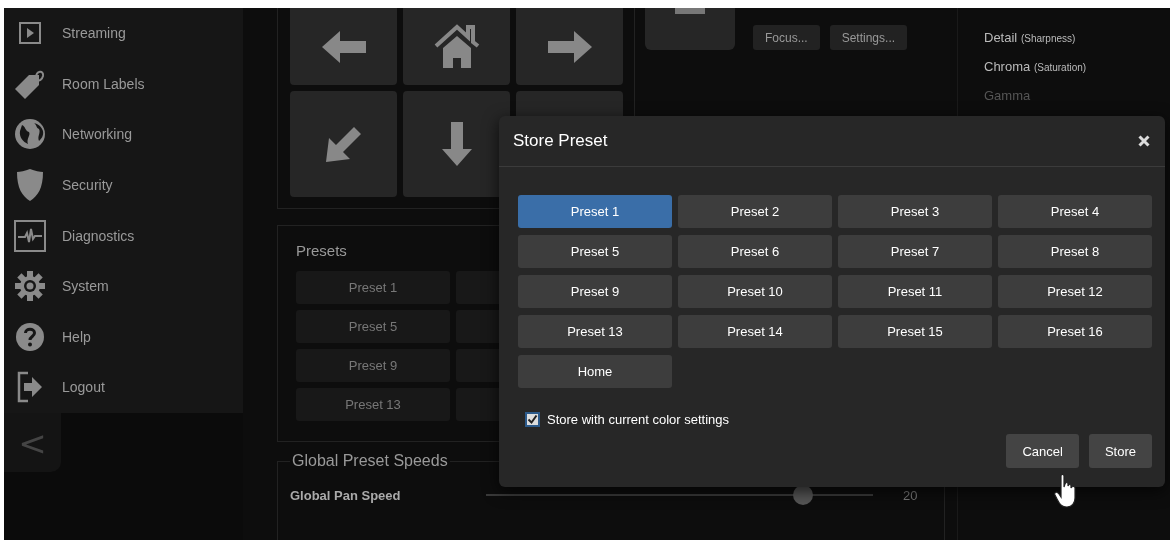 This screenshot has height=540, width=1170. What do you see at coordinates (373, 365) in the screenshot?
I see `preset-button: Preset 9` at bounding box center [373, 365].